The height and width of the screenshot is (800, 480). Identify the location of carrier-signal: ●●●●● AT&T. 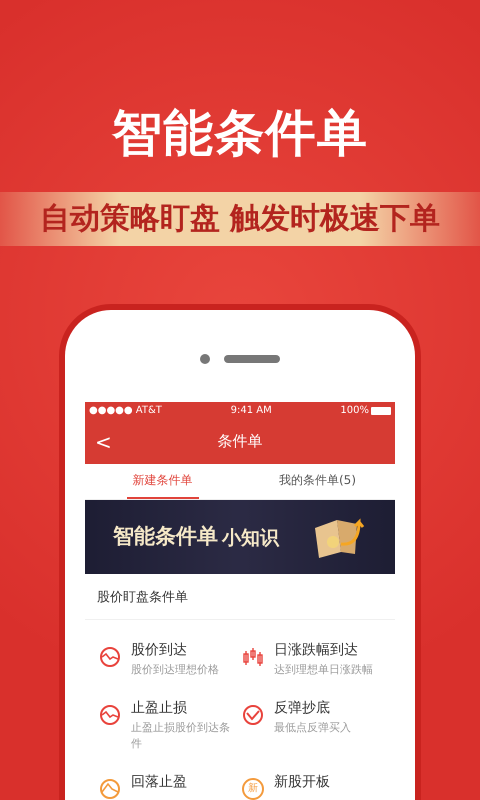
(125, 411).